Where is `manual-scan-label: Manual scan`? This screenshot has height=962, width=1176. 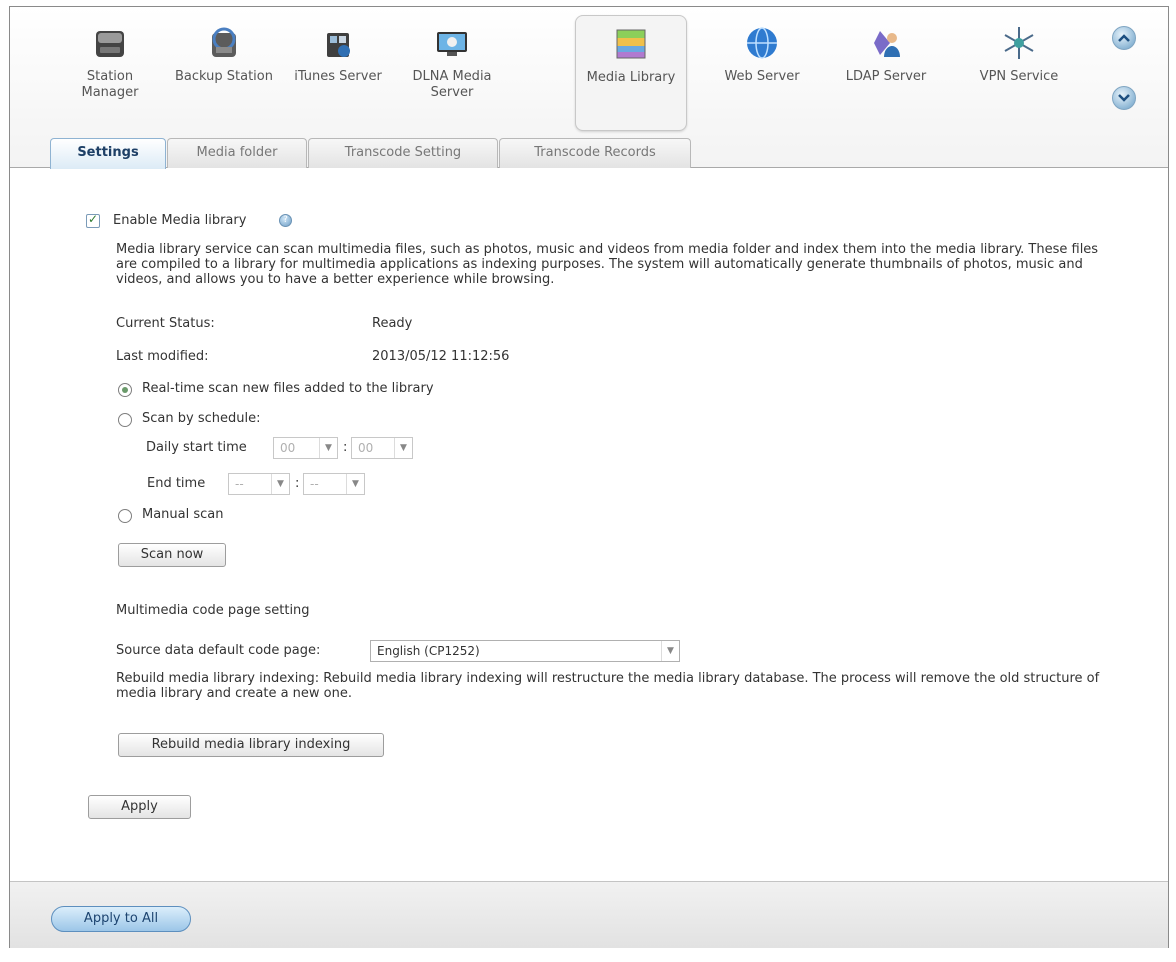
manual-scan-label: Manual scan is located at coordinates (183, 514).